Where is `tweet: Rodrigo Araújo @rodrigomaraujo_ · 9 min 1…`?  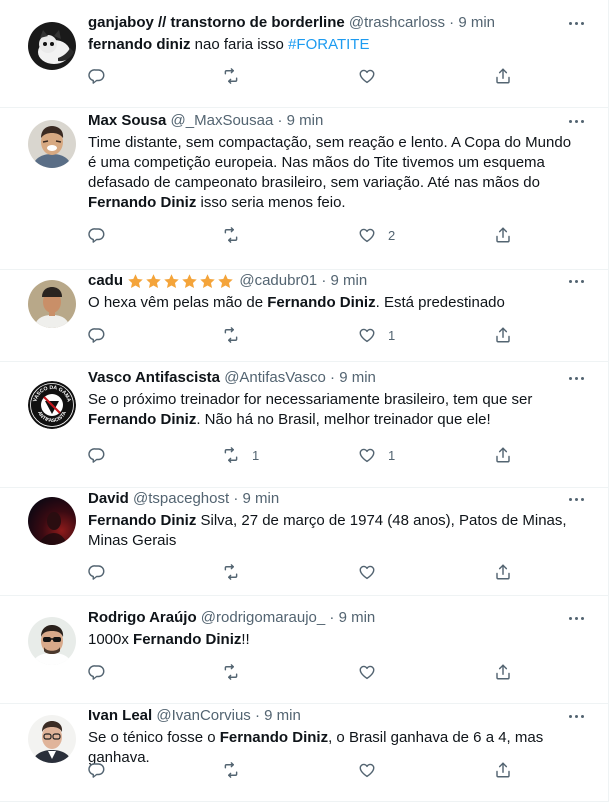
tweet: Rodrigo Araújo @rodrigomaraujo_ · 9 min 1… is located at coordinates (304, 650).